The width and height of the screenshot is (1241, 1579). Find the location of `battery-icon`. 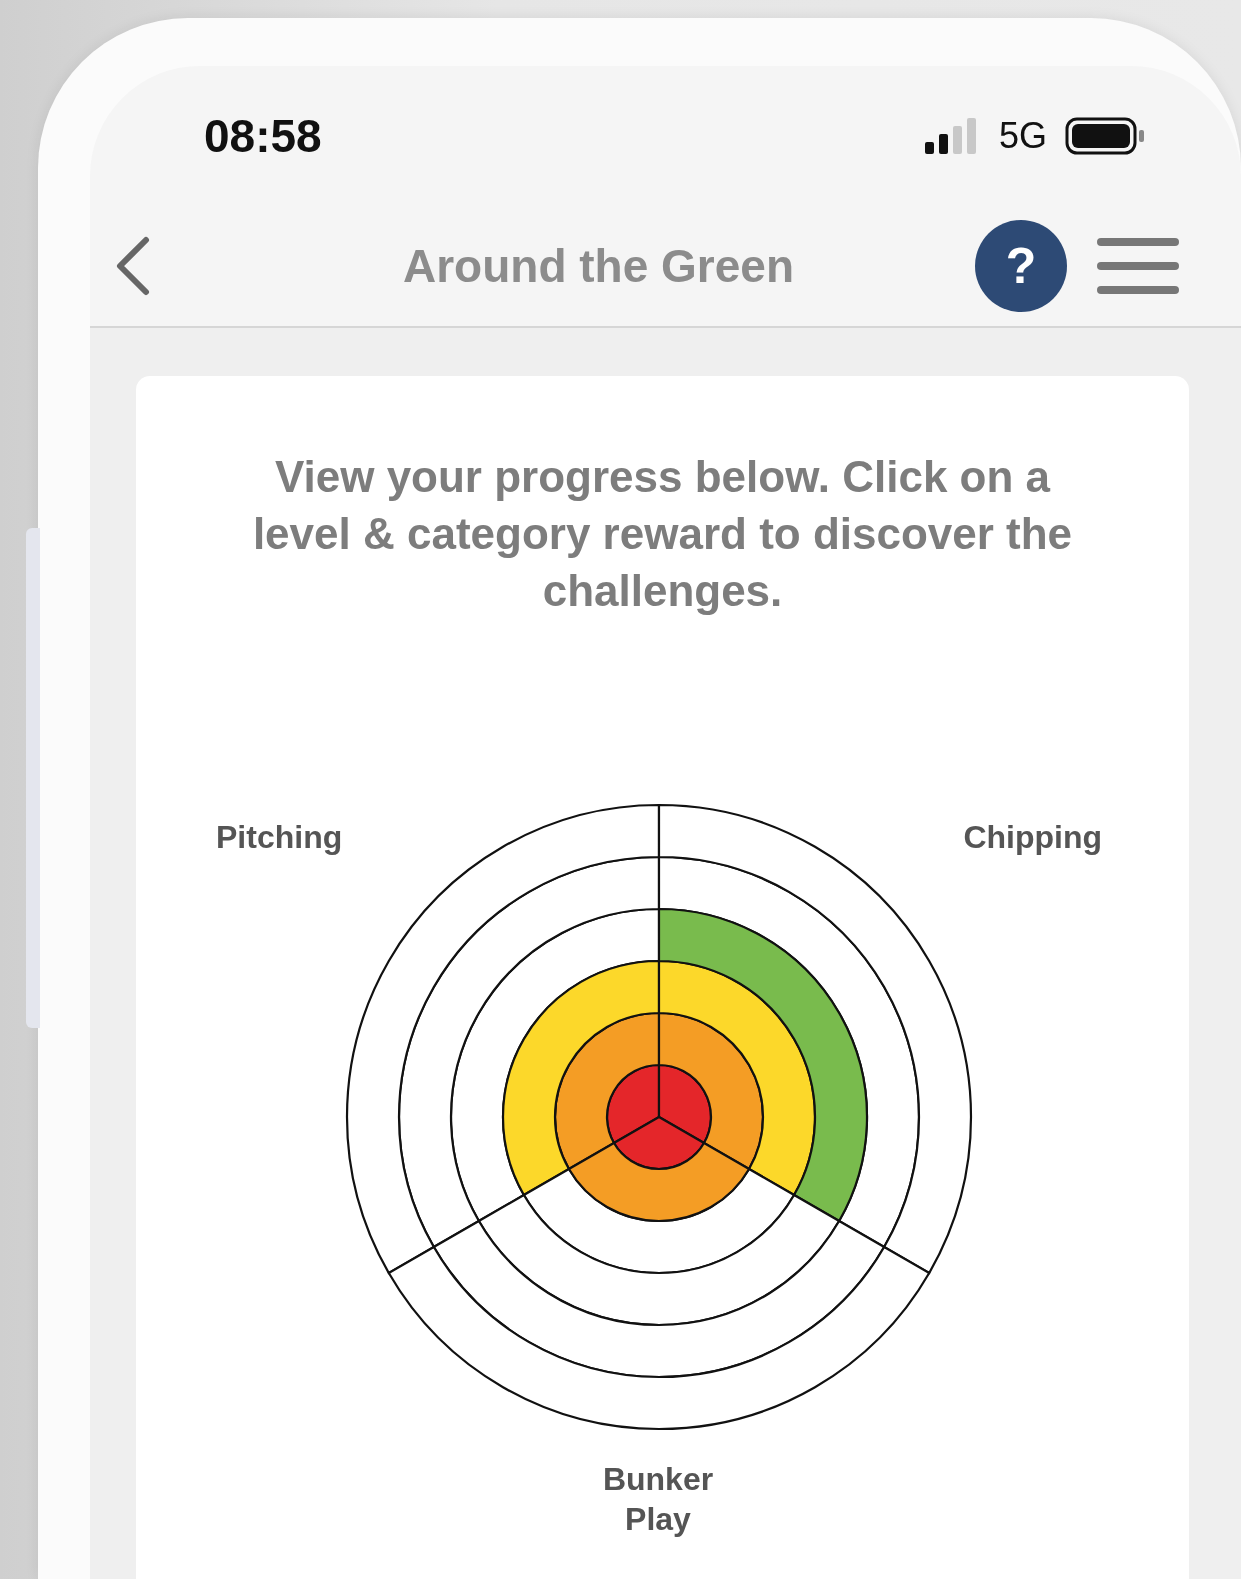

battery-icon is located at coordinates (1105, 136).